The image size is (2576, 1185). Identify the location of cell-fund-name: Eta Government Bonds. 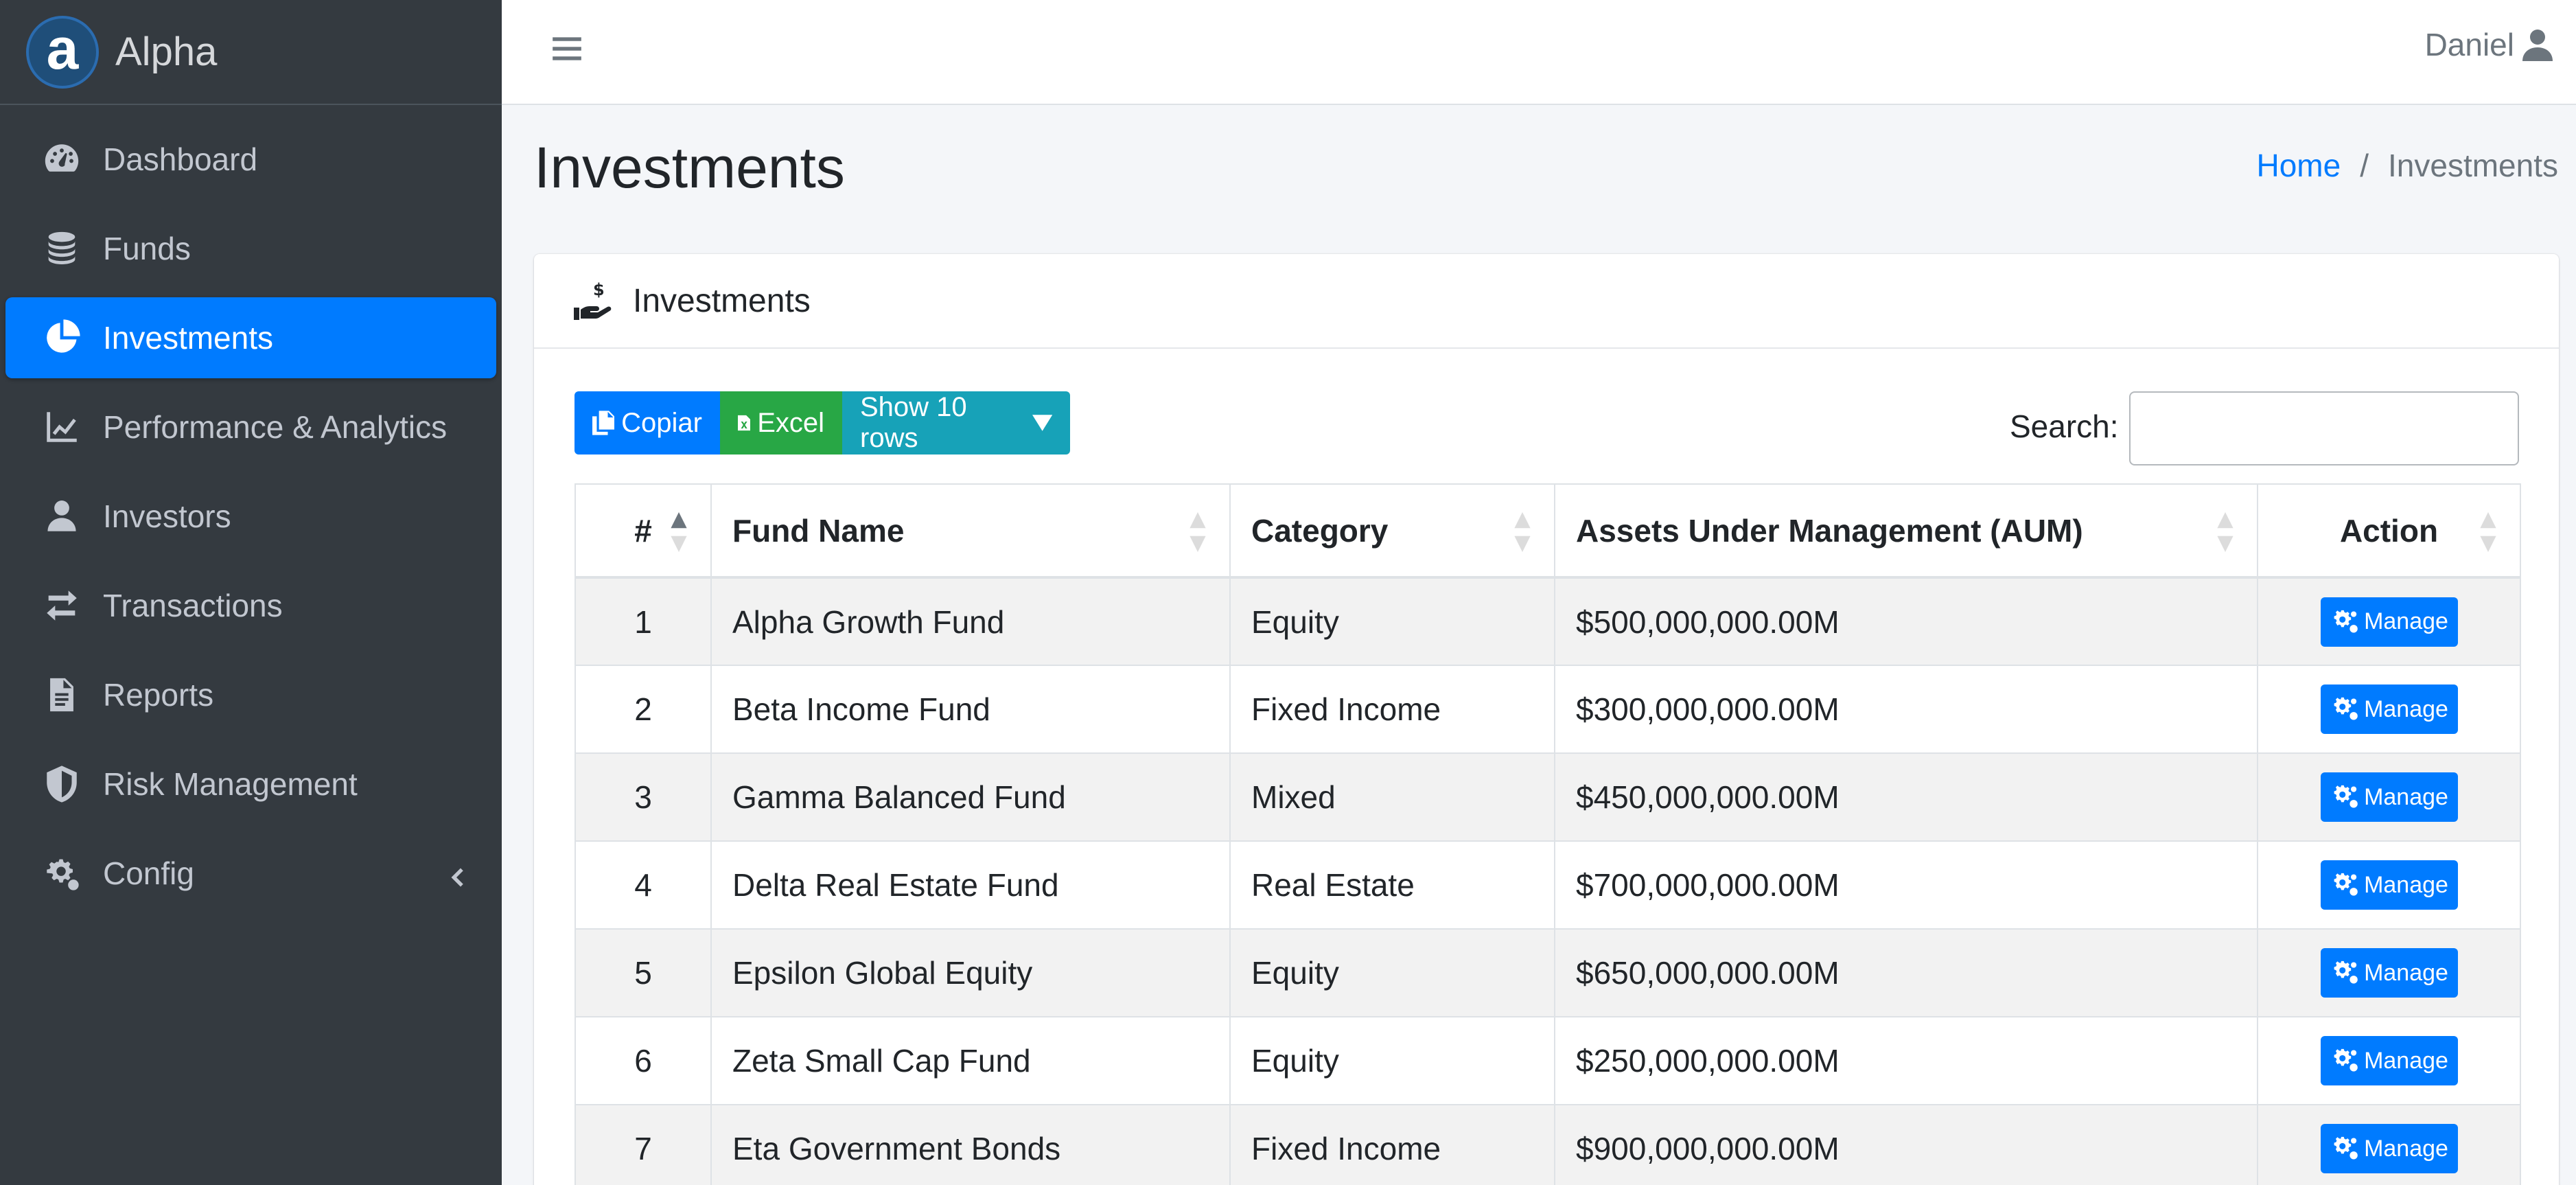
(970, 1144).